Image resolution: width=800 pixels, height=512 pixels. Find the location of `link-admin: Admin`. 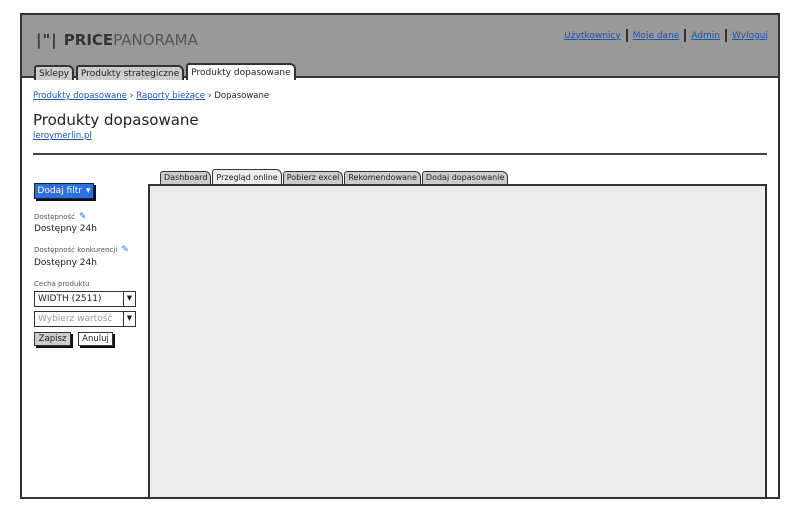

link-admin: Admin is located at coordinates (705, 36).